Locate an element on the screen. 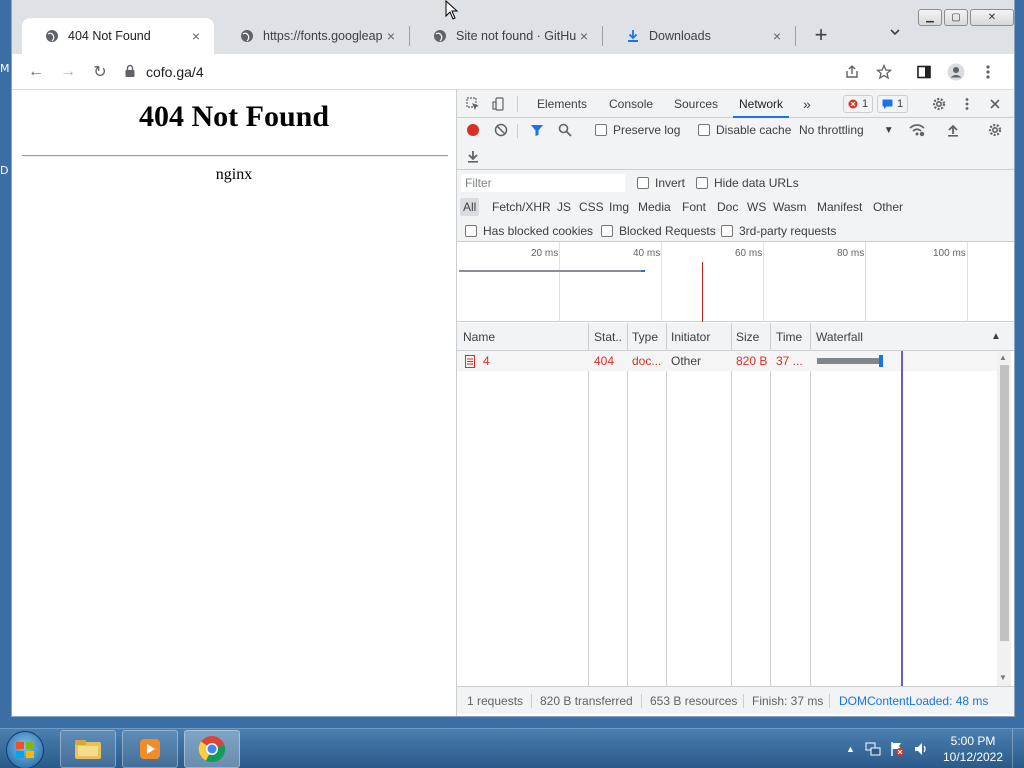 This screenshot has height=768, width=1024. tab-elements: Elements is located at coordinates (562, 104).